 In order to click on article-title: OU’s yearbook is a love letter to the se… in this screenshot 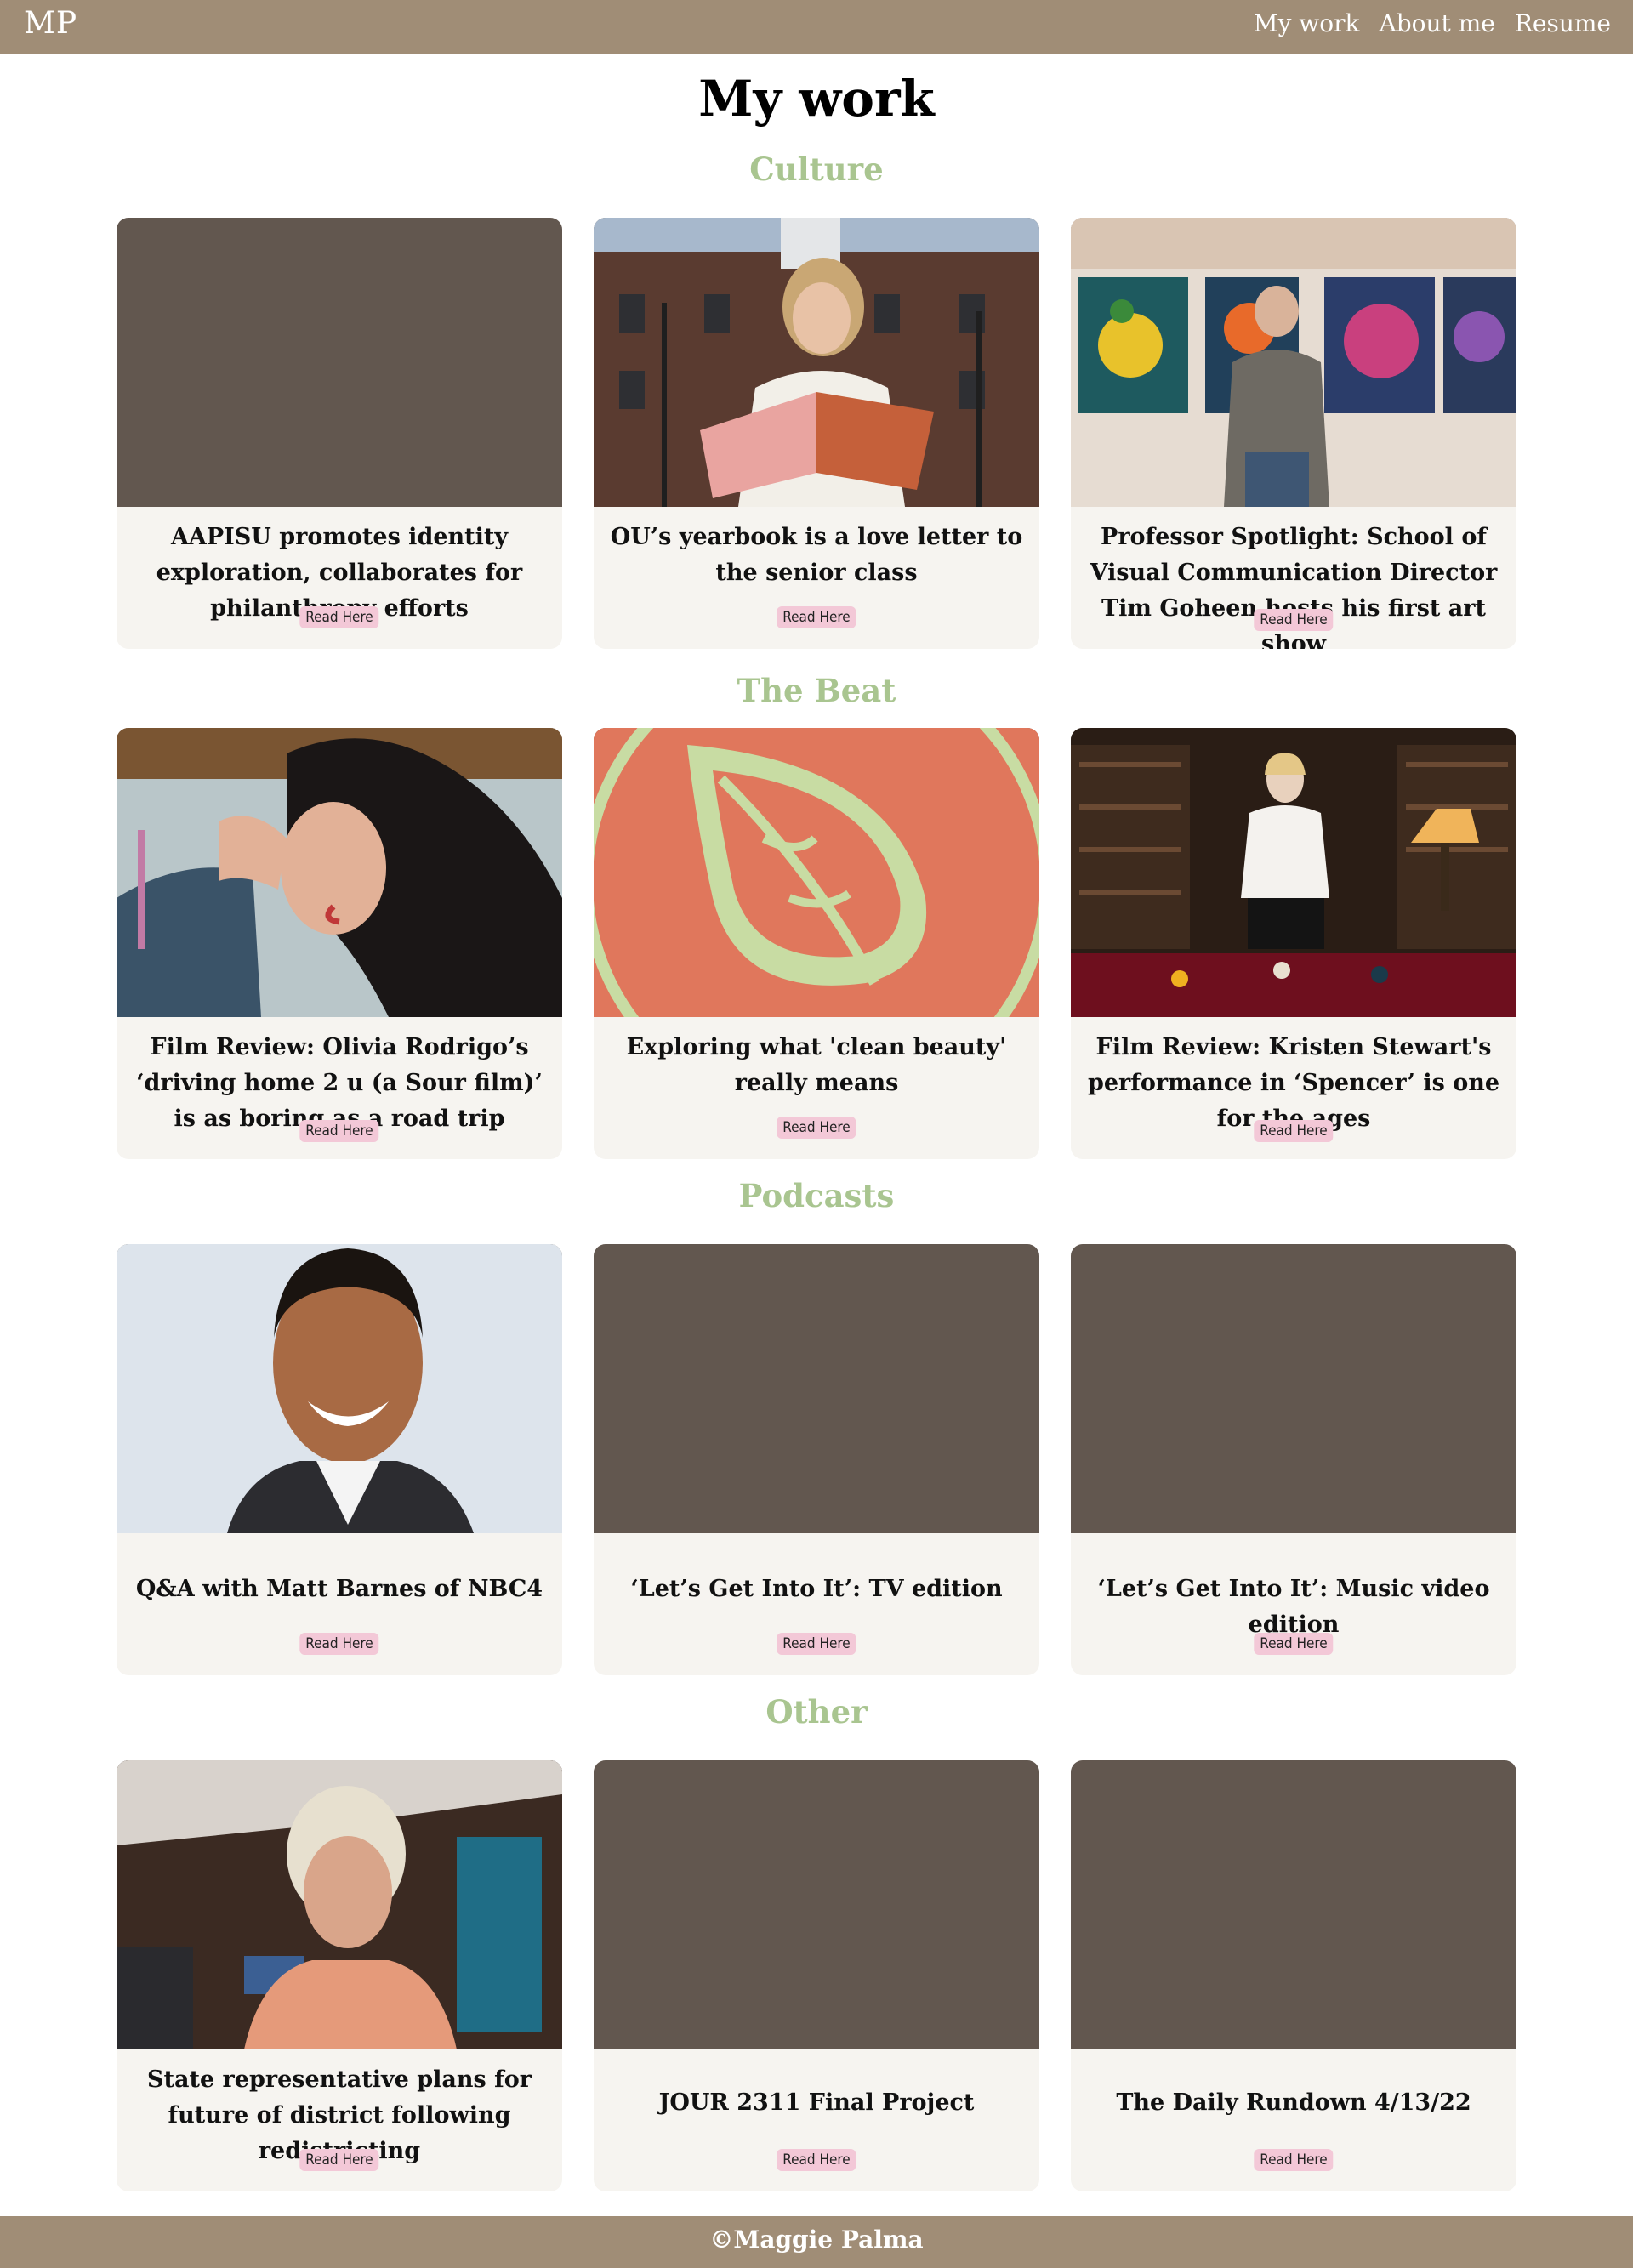, I will do `click(816, 555)`.